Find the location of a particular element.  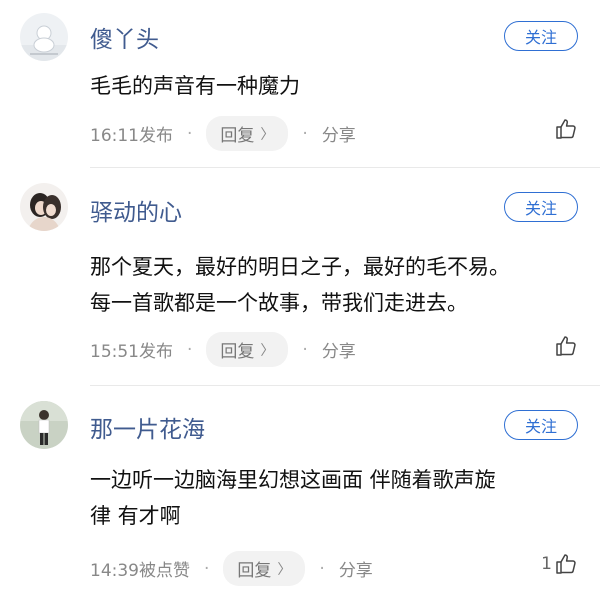

comment-text: 那个夏天，最好的明日之子，最好的毛不易。 每一首歌都是一个故事，带我们走进去。 is located at coordinates (335, 285).